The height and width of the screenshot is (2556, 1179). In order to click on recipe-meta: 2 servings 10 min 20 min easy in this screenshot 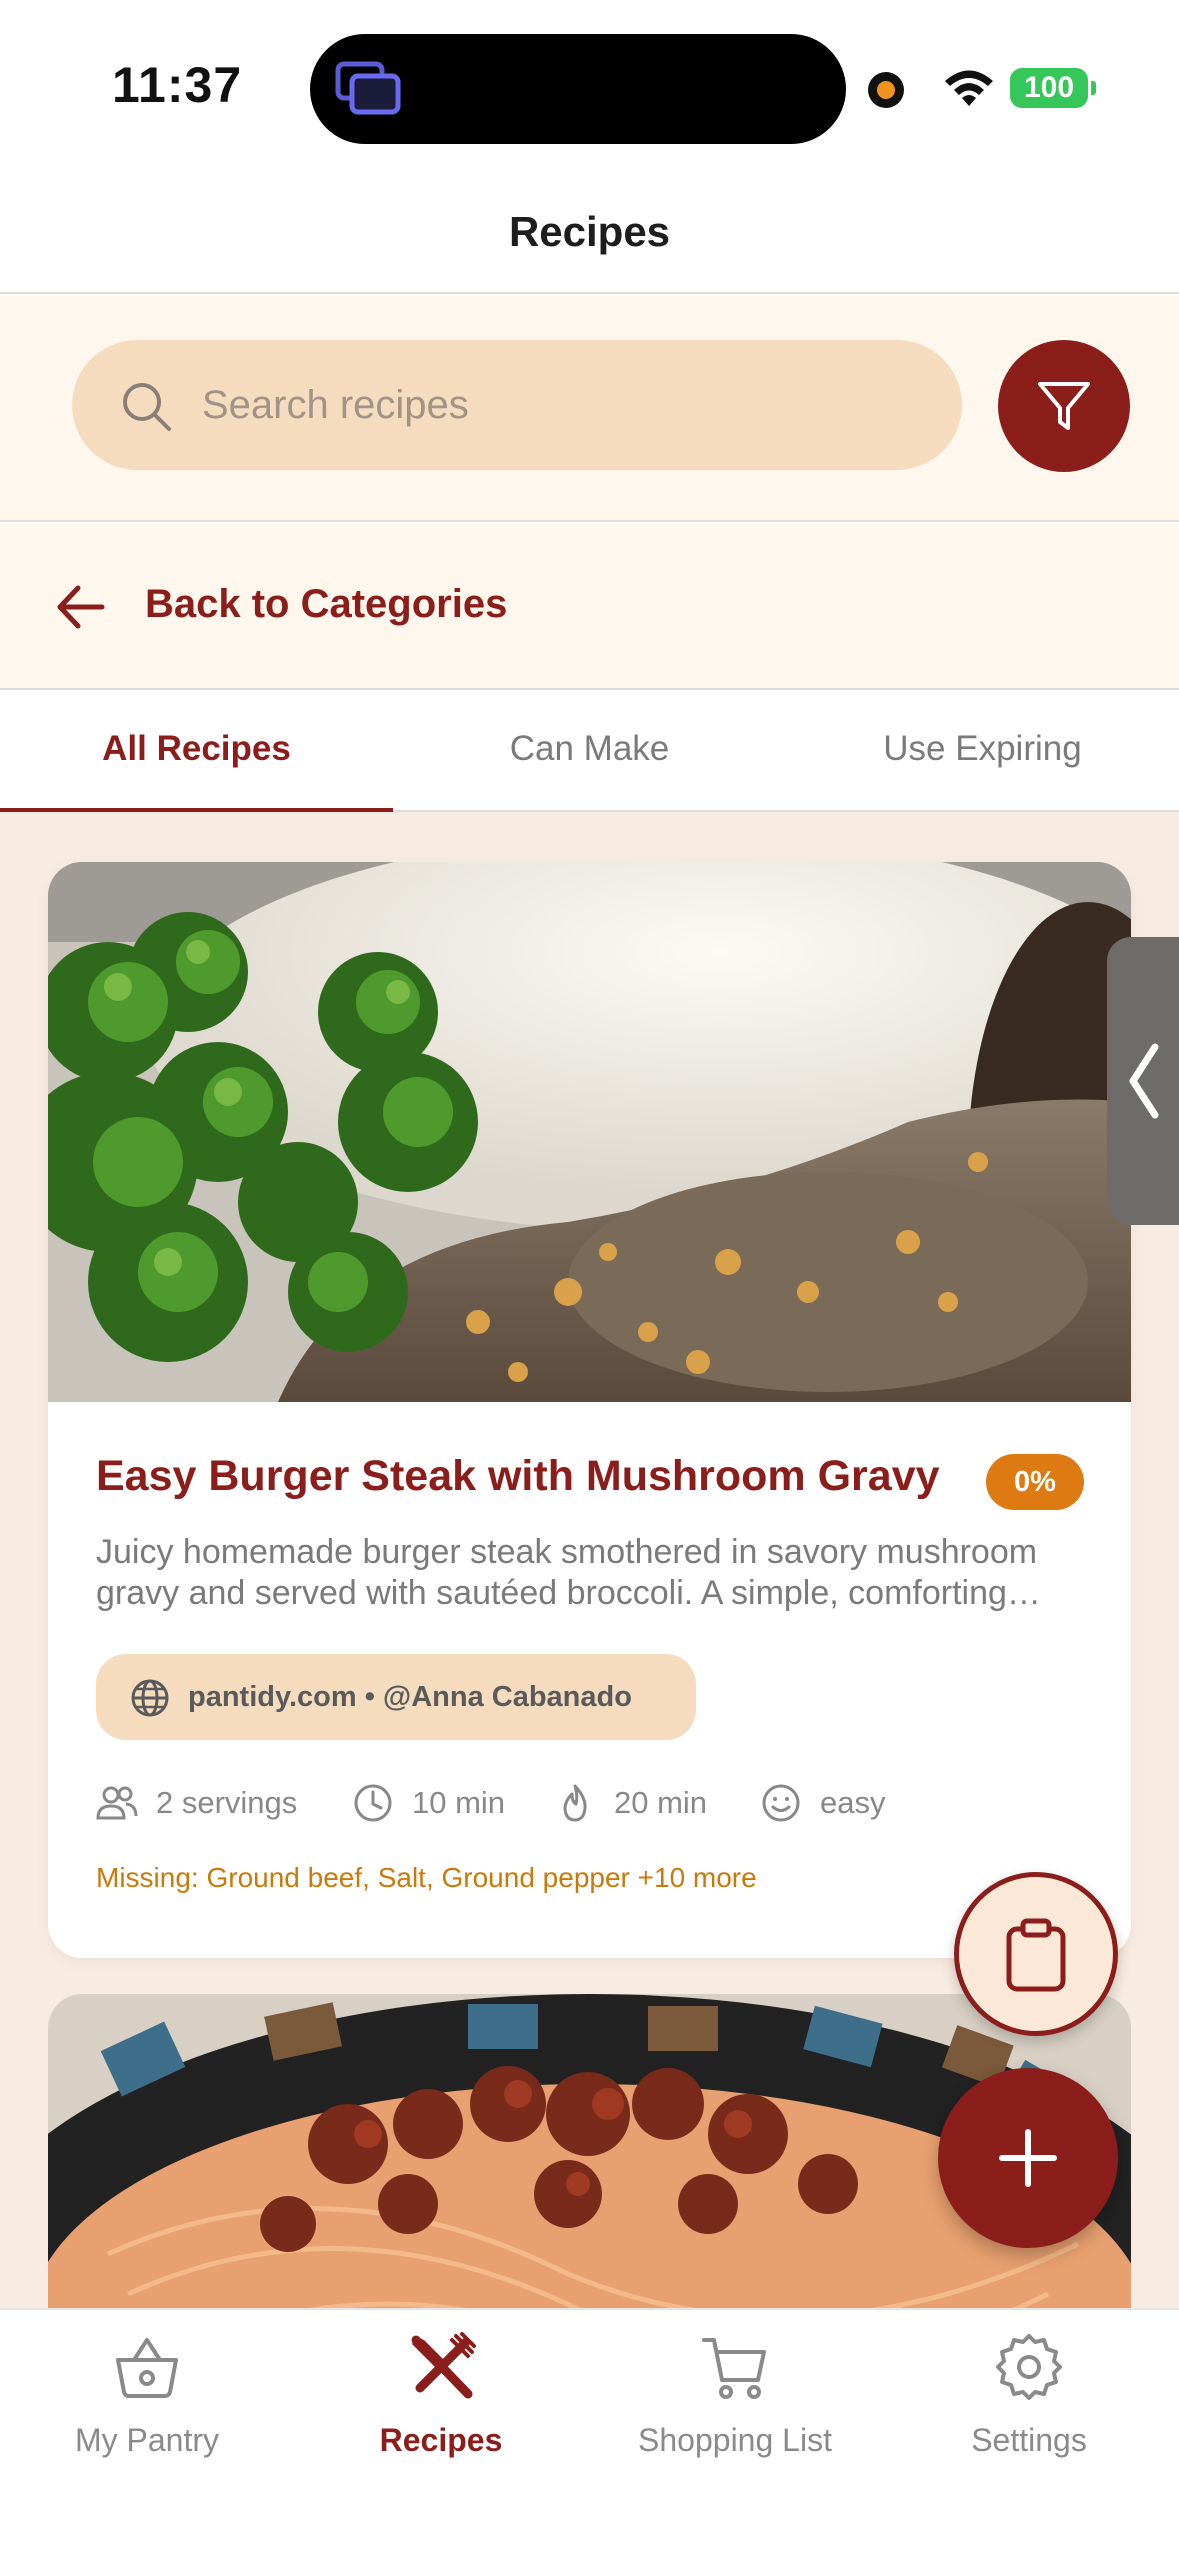, I will do `click(596, 1802)`.